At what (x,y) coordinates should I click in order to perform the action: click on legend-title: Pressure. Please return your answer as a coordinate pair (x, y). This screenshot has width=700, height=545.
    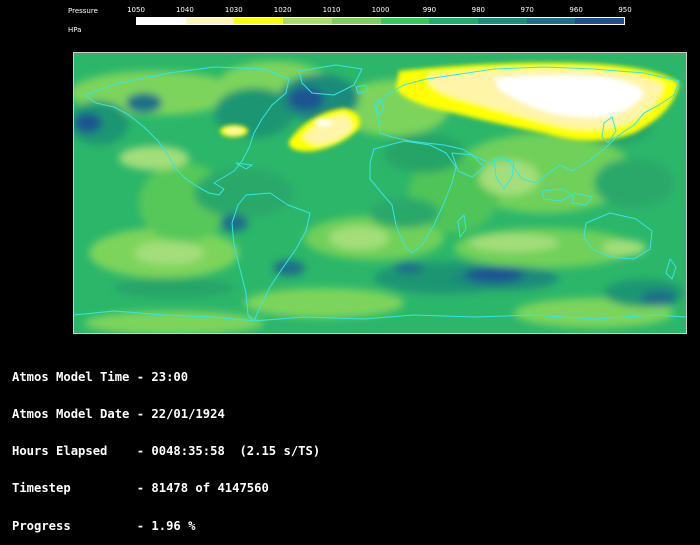
    Looking at the image, I should click on (83, 11).